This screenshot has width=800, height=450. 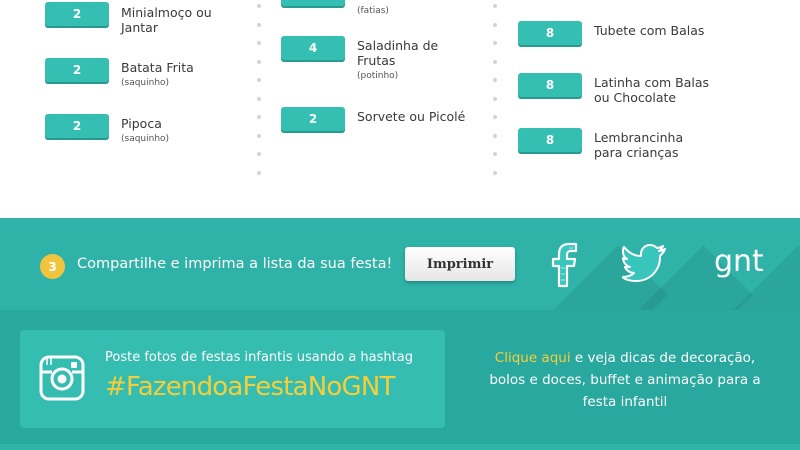 I want to click on footer-strip, so click(x=400, y=447).